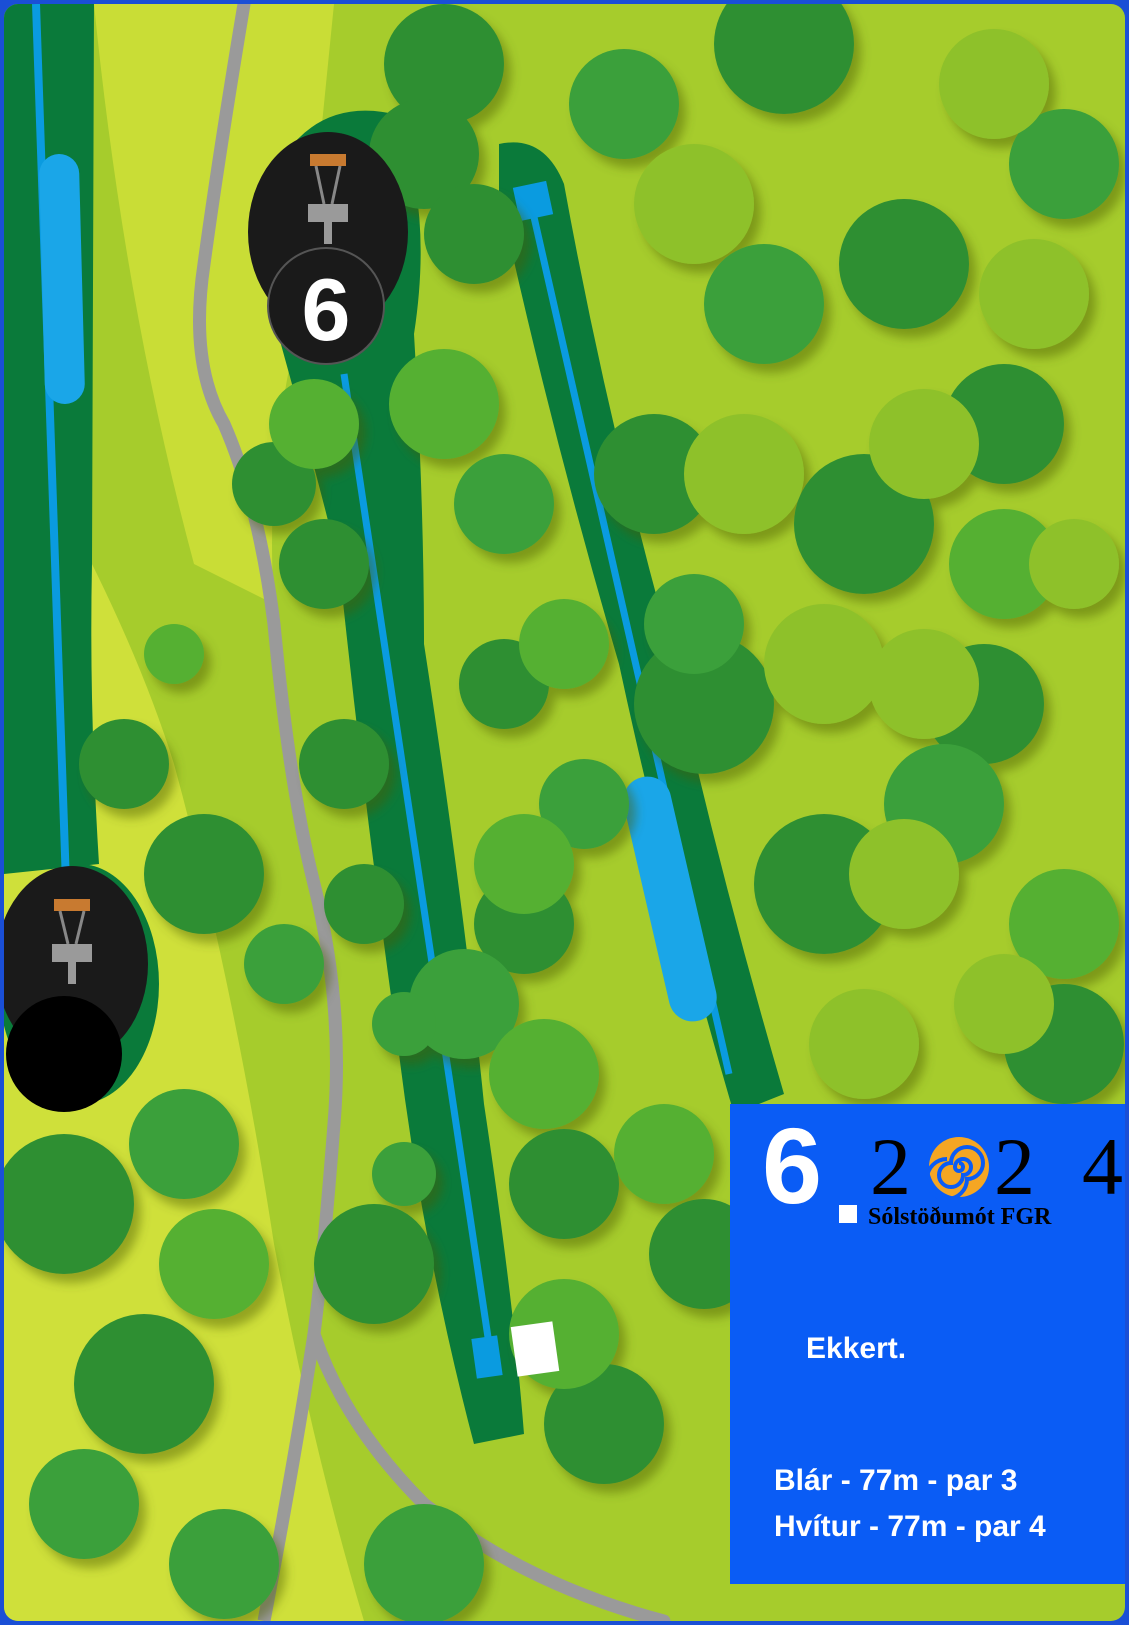 This screenshot has width=1129, height=1625. Describe the element at coordinates (910, 1526) in the screenshot. I see `tee-info-white: Hvítur - 77m - par 4` at that location.